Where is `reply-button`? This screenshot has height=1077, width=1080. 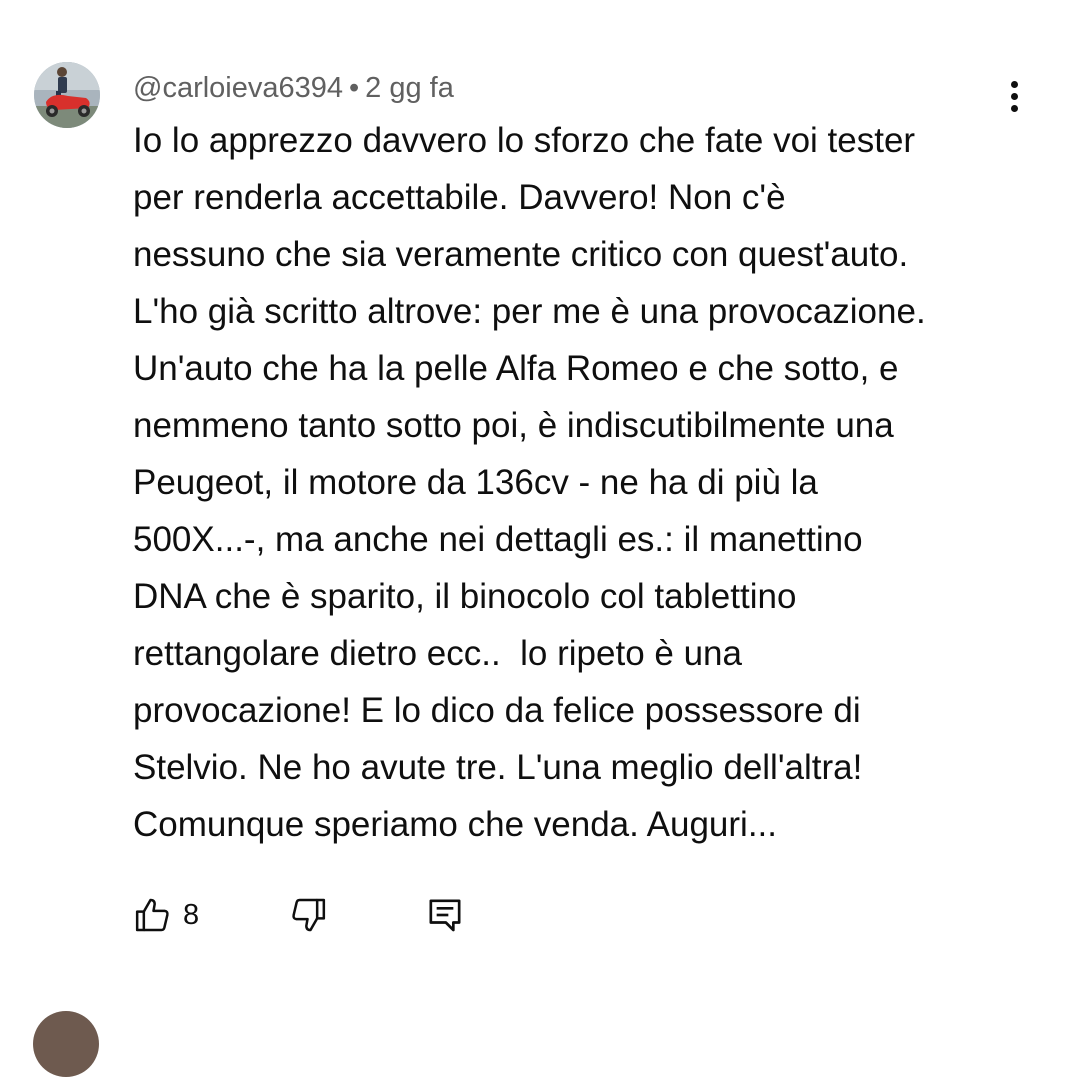
reply-button is located at coordinates (445, 915).